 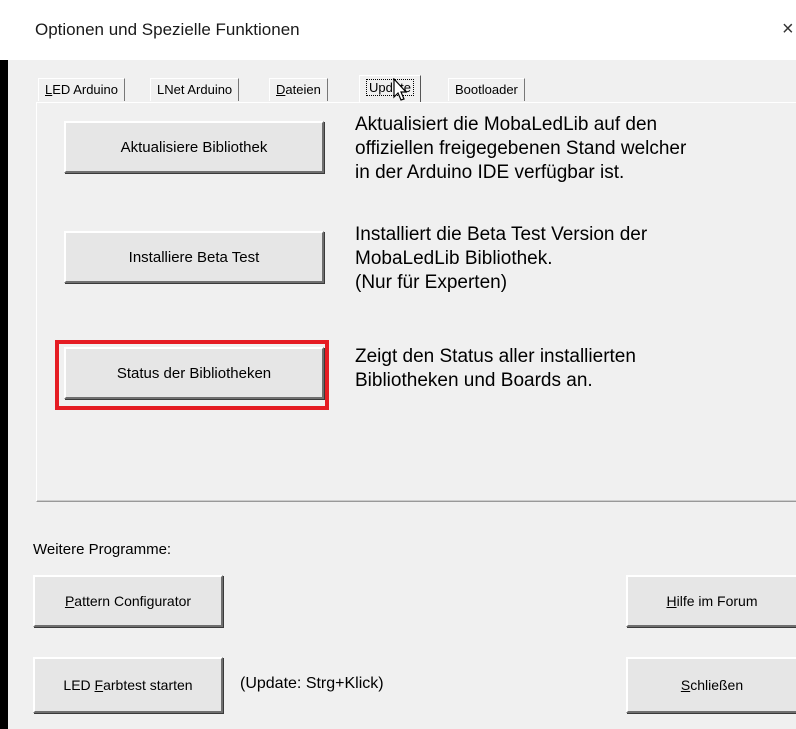 What do you see at coordinates (398, 30) in the screenshot?
I see `title-bar: Optionen und Spezielle Funktionen ×` at bounding box center [398, 30].